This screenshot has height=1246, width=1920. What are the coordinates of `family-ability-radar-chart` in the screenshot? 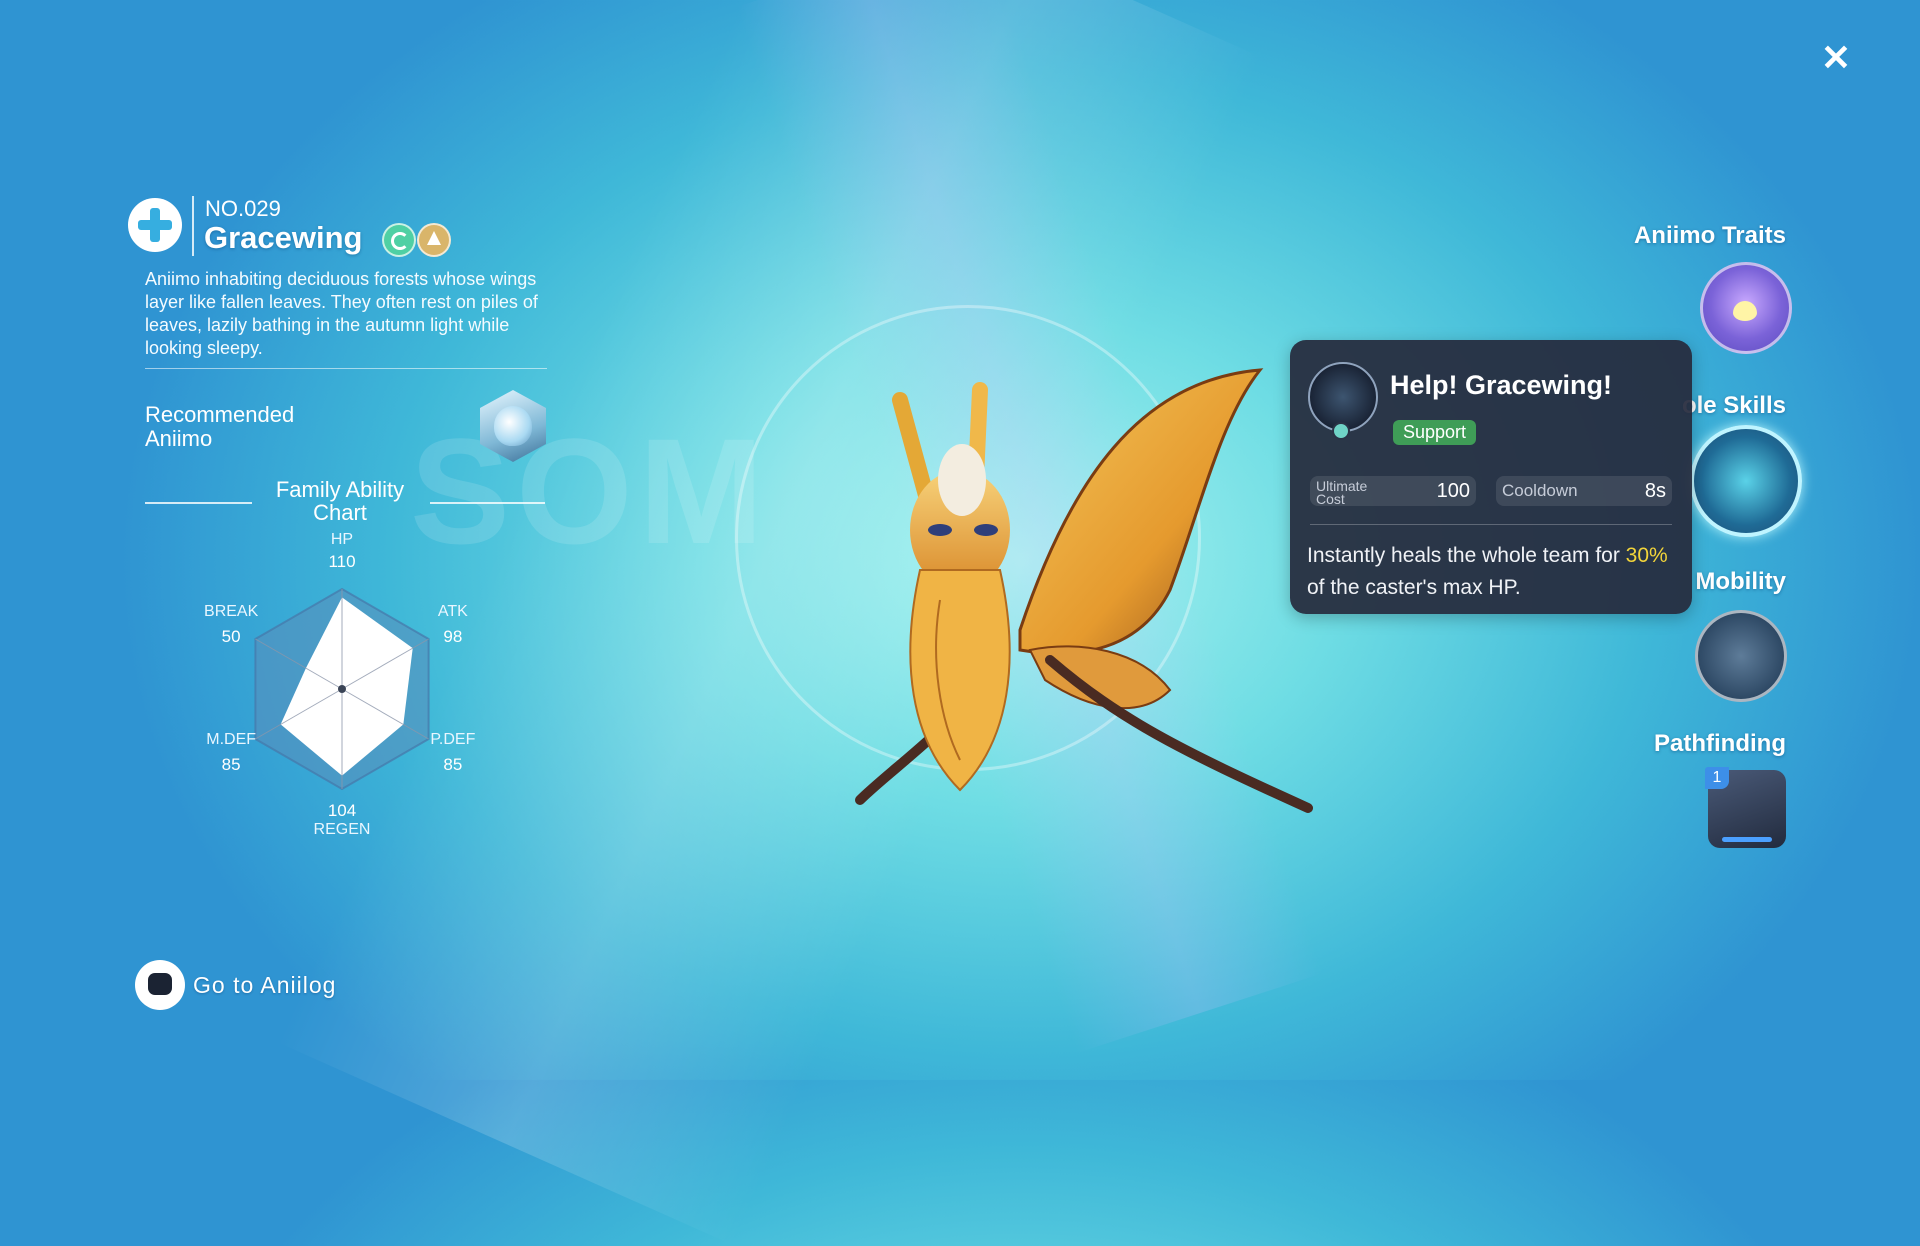 It's located at (342, 689).